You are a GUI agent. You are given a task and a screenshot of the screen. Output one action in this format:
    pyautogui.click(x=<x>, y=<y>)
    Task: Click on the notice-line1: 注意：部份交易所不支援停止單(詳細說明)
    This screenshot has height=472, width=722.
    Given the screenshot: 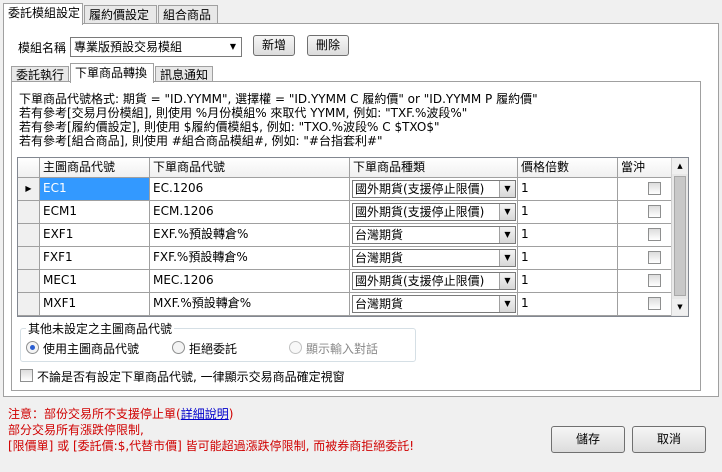 What is the action you would take?
    pyautogui.click(x=120, y=413)
    